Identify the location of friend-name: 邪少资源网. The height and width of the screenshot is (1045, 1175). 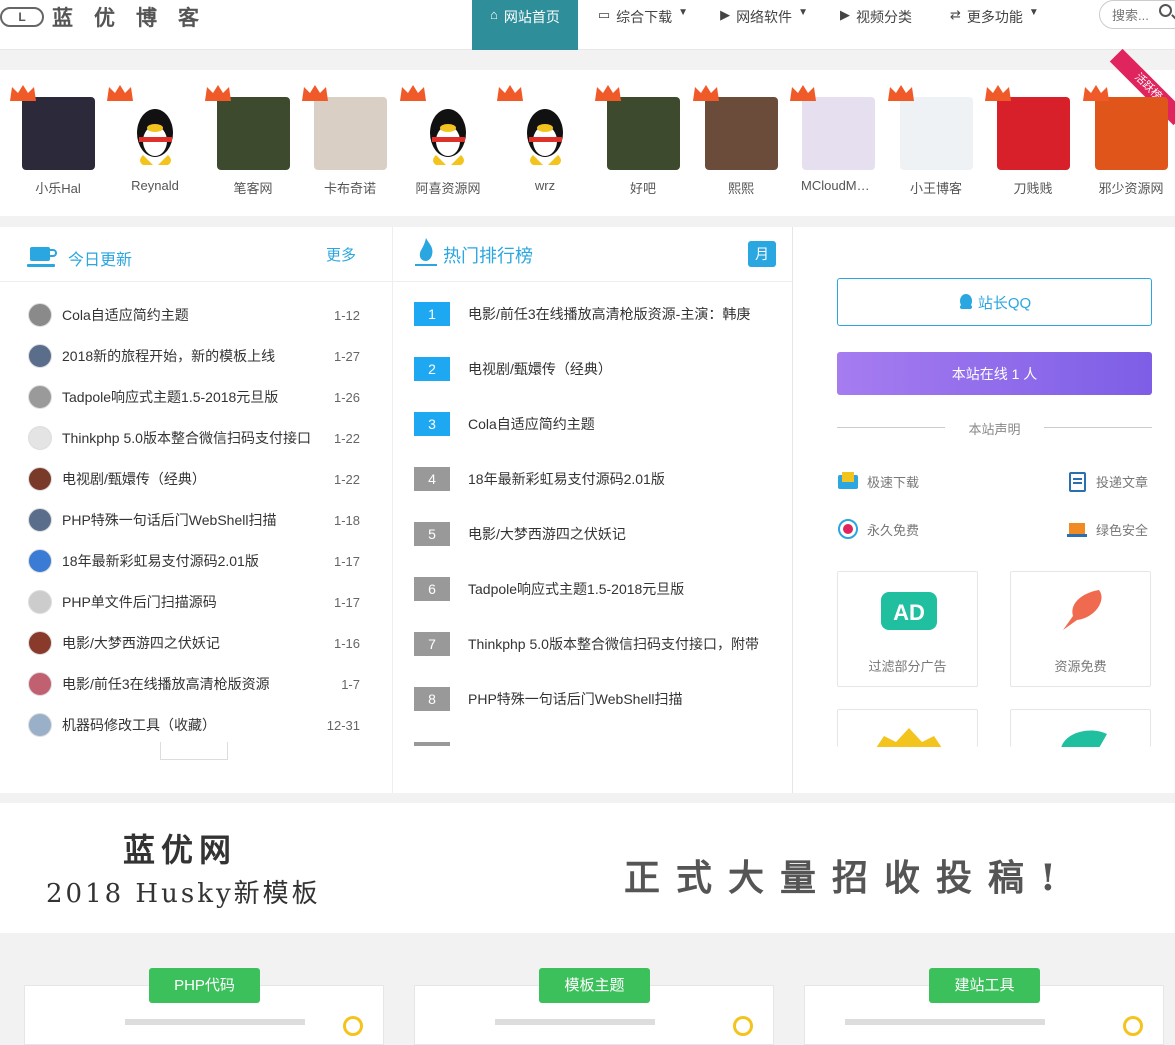
(1131, 188).